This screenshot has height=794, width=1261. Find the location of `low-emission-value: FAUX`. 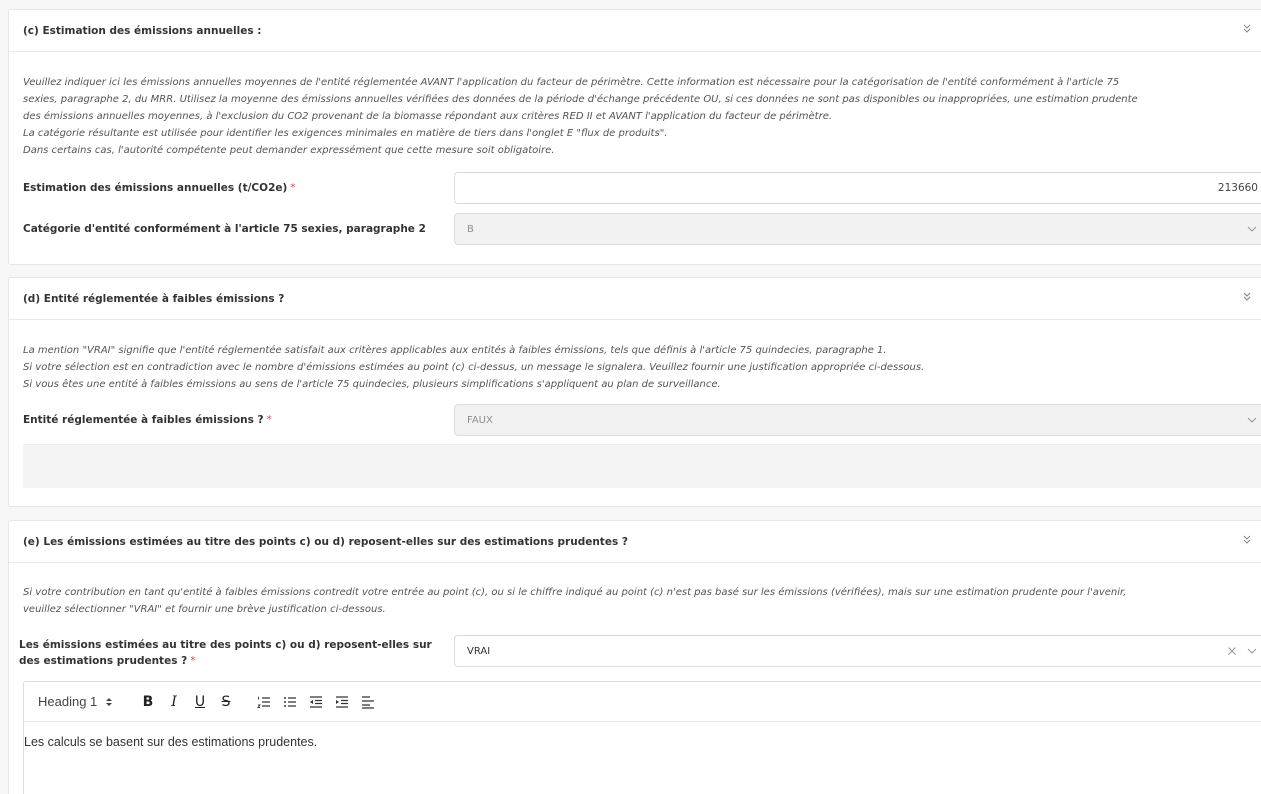

low-emission-value: FAUX is located at coordinates (480, 420).